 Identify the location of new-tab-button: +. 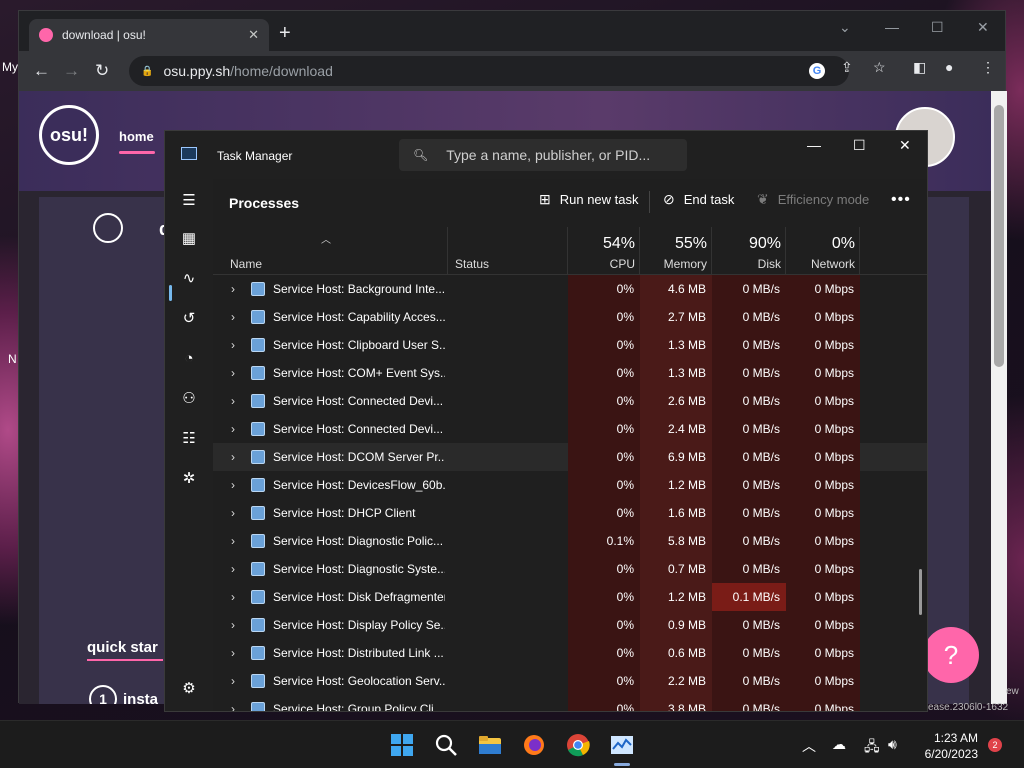
(285, 33).